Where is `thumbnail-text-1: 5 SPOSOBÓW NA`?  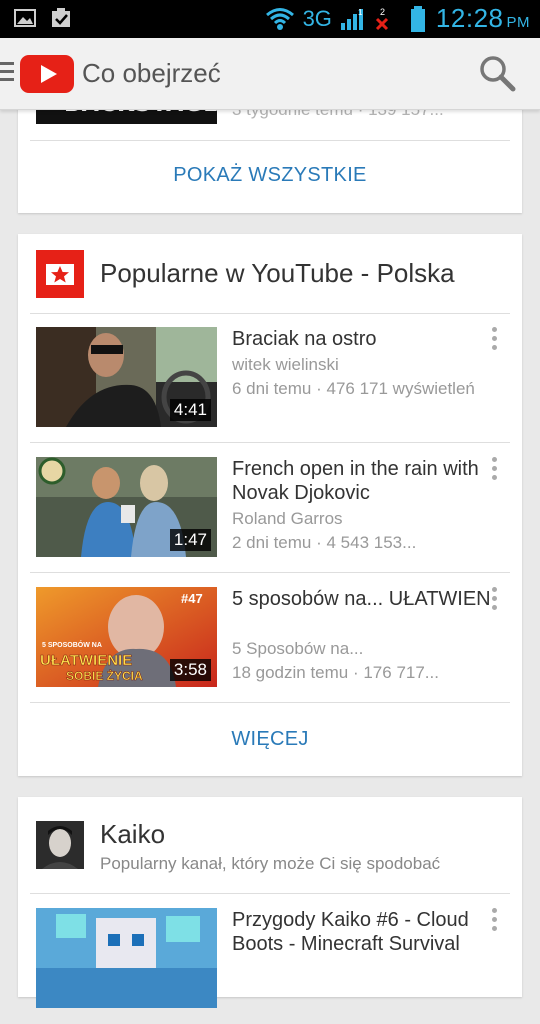 thumbnail-text-1: 5 SPOSOBÓW NA is located at coordinates (72, 644).